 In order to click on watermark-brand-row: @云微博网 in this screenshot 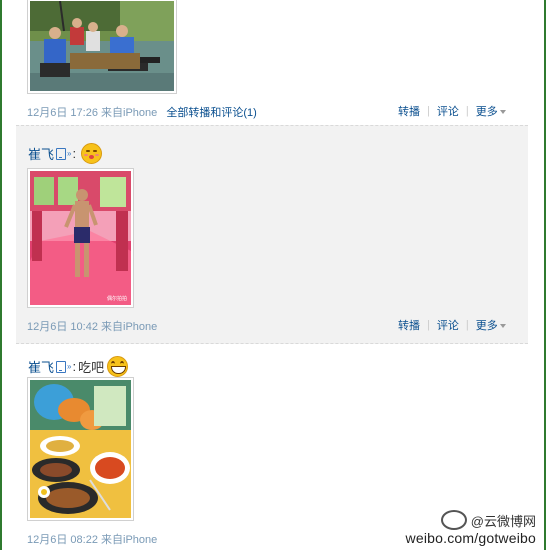, I will do `click(471, 520)`.